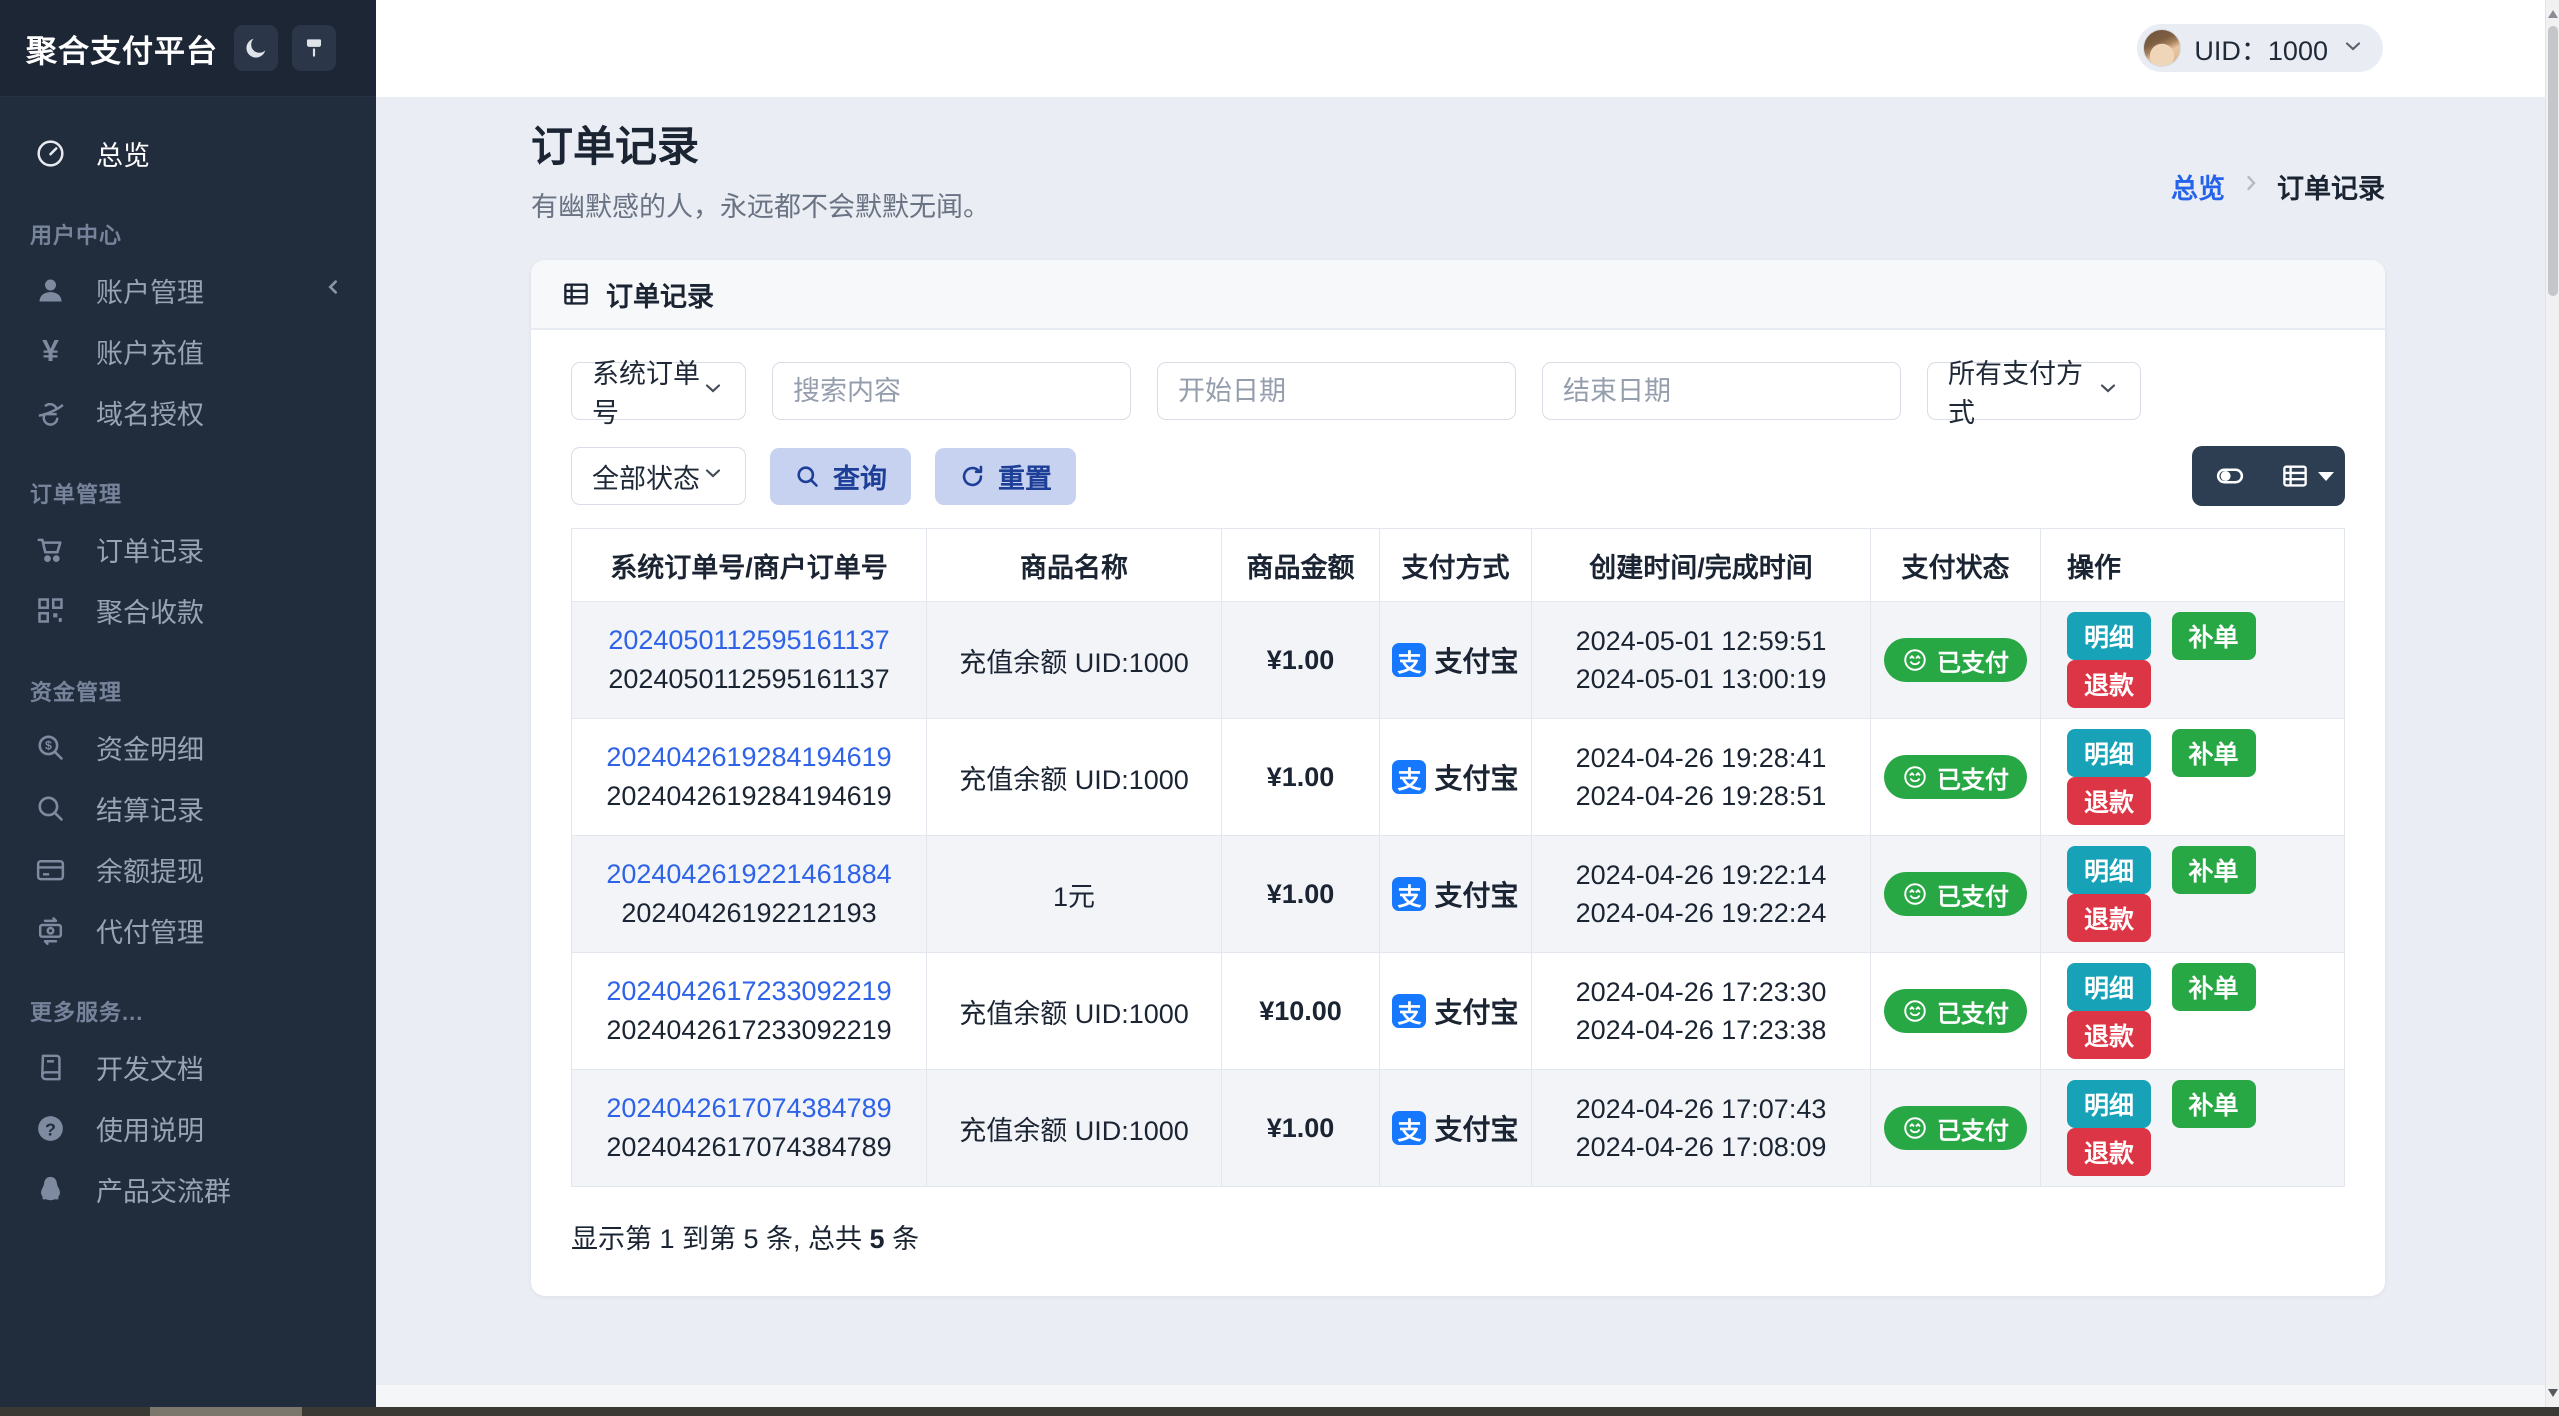 This screenshot has height=1416, width=2559. Describe the element at coordinates (188, 290) in the screenshot. I see `sidebar-item-account-management: 账户管理` at that location.